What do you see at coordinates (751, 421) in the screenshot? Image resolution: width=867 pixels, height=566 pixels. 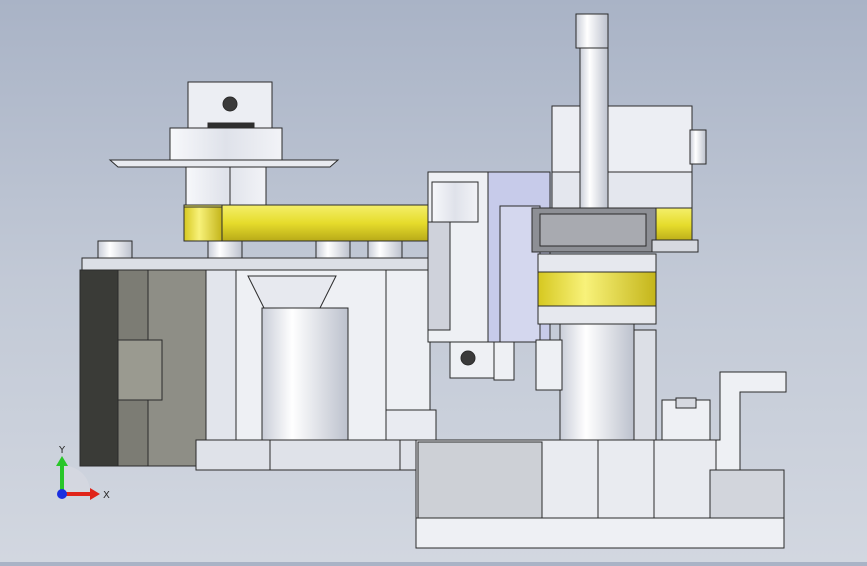 I see `right-bracket` at bounding box center [751, 421].